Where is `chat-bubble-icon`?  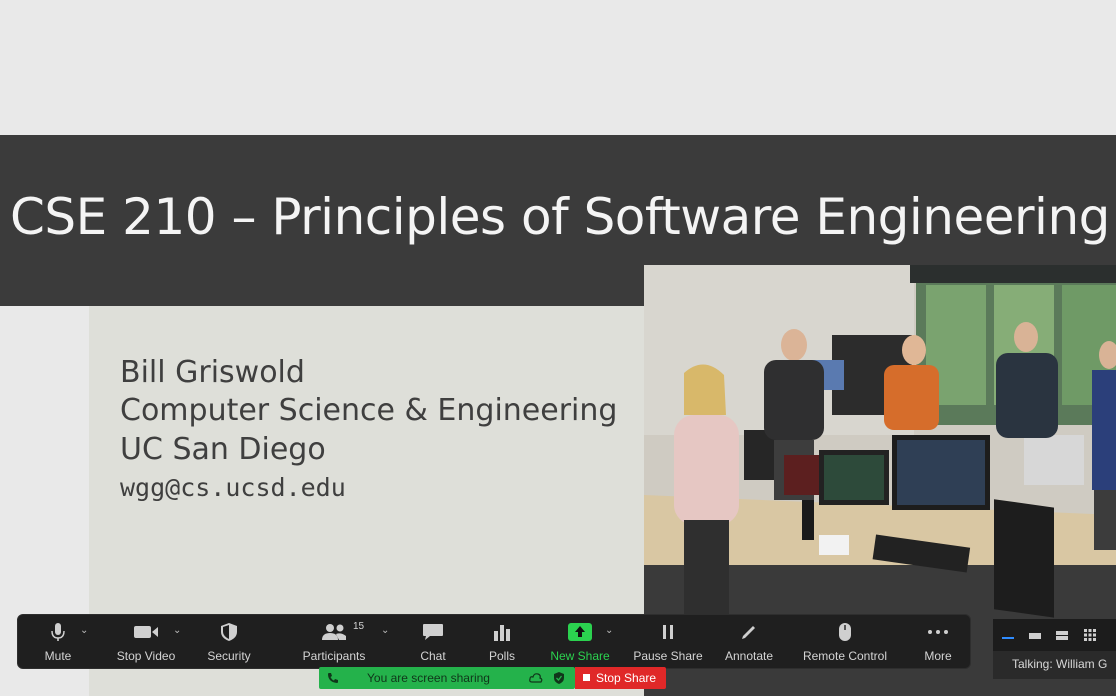 chat-bubble-icon is located at coordinates (433, 632).